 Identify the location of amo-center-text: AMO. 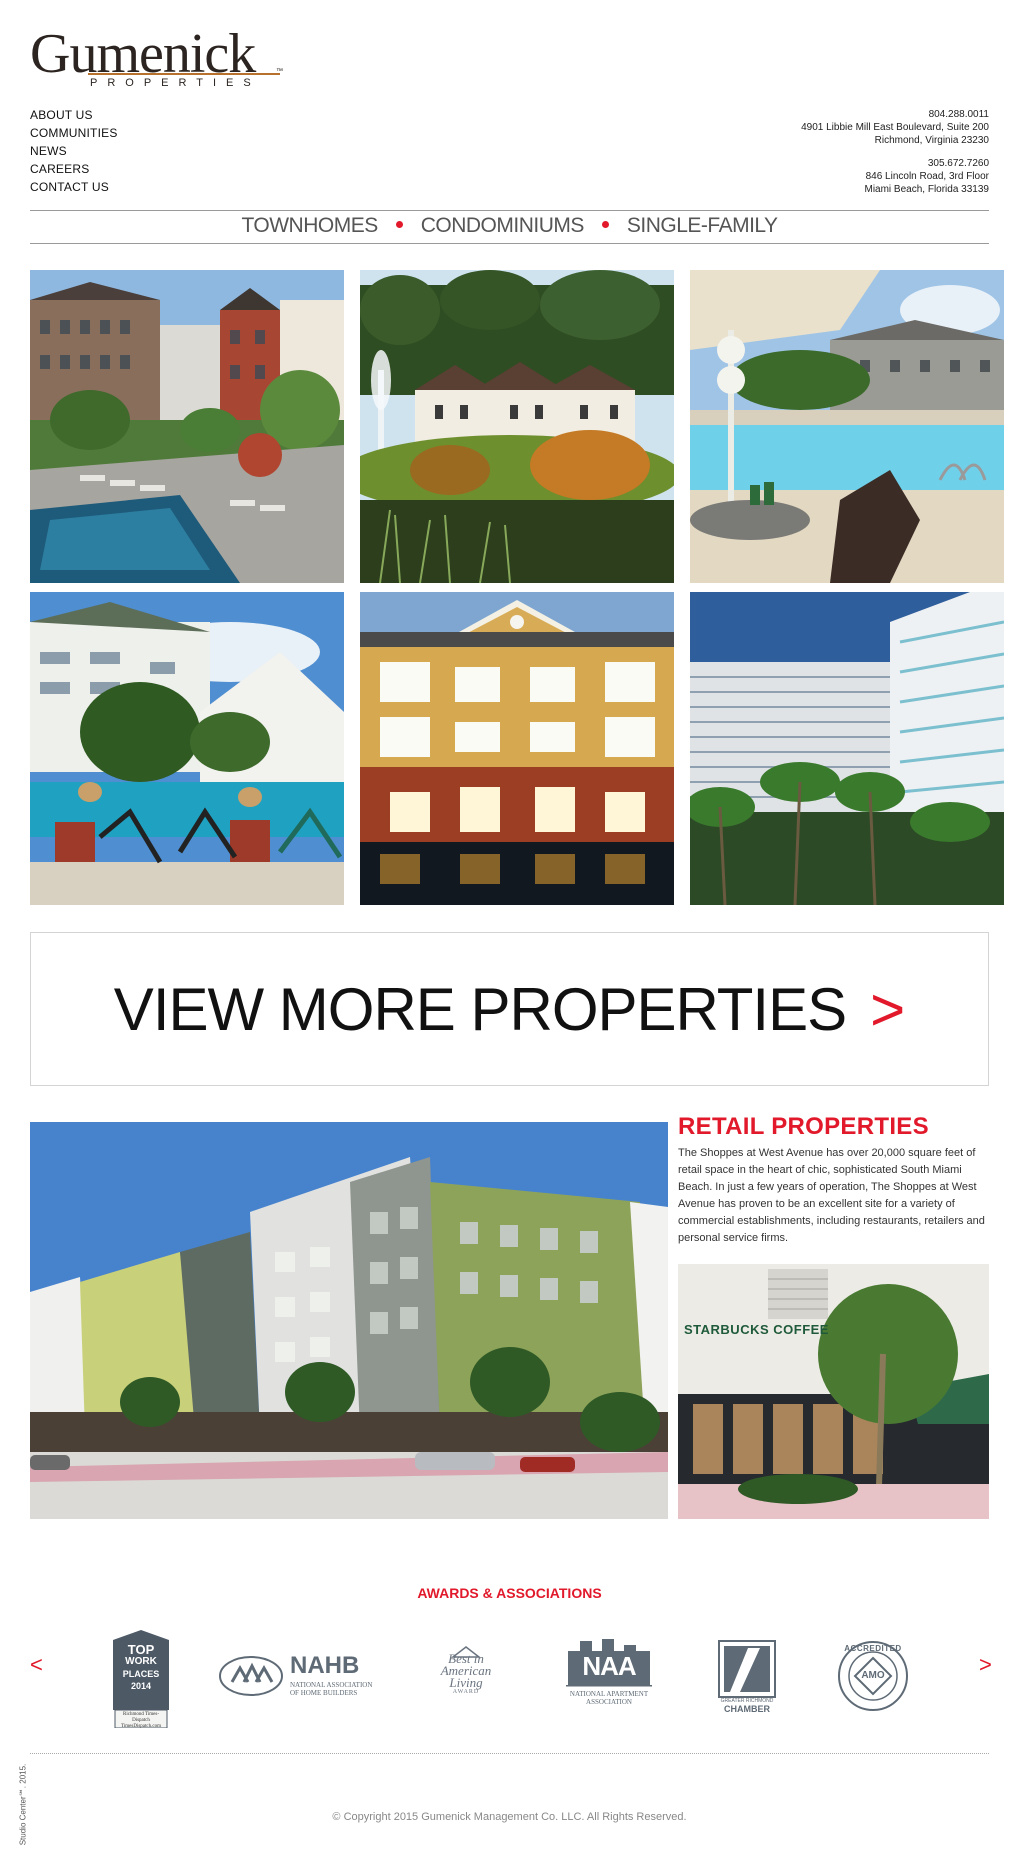
(873, 1675).